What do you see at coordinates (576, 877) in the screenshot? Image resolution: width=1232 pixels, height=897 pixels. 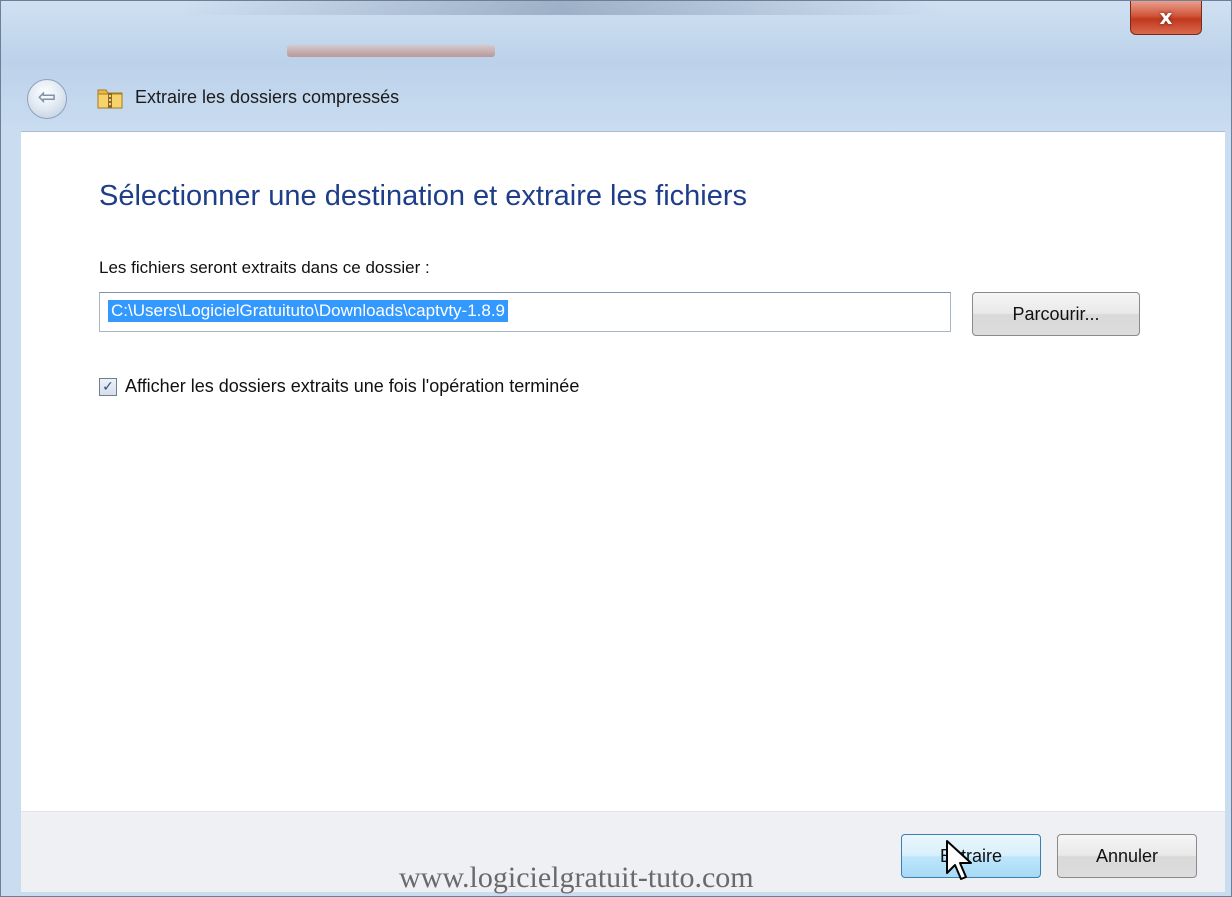 I see `watermark-text: www.logicielgratuit-tuto.com` at bounding box center [576, 877].